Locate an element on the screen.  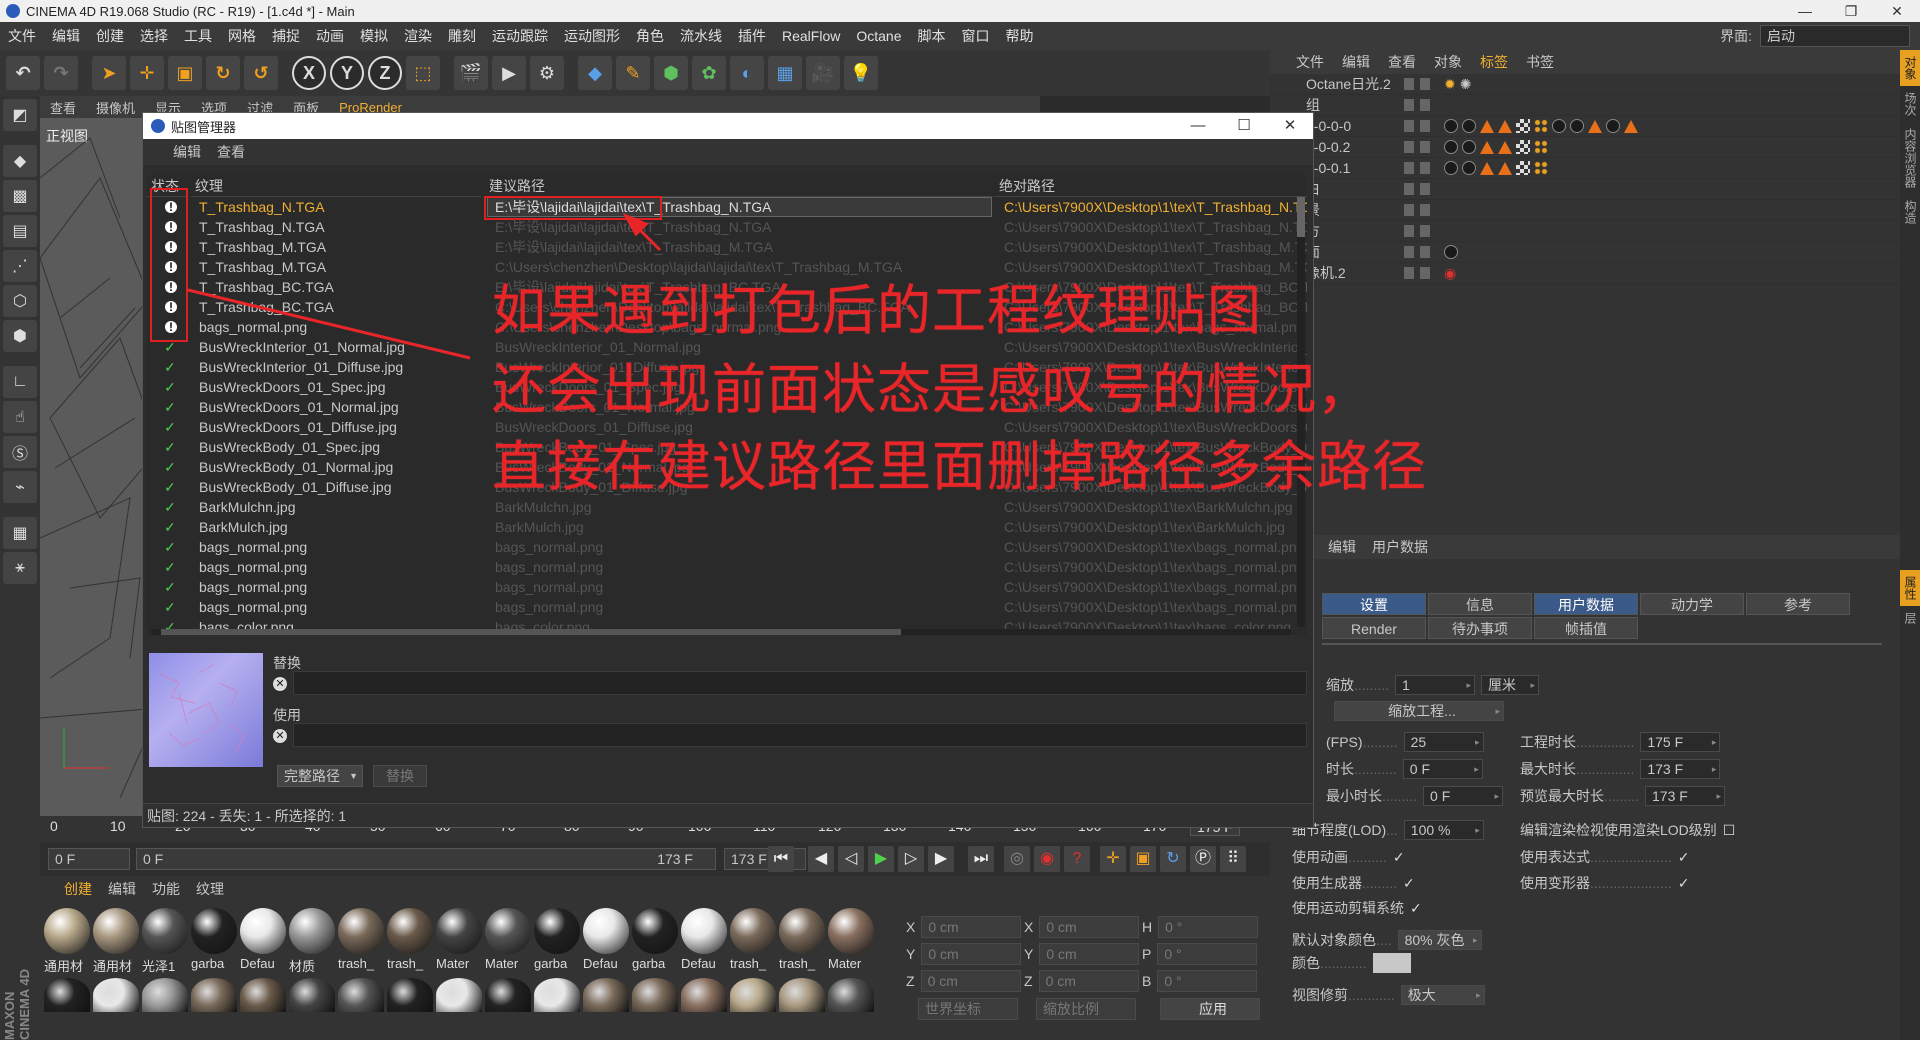
annotation-line-3: 直接在建议路径里面删掉路径多余路径 is located at coordinates (959, 466).